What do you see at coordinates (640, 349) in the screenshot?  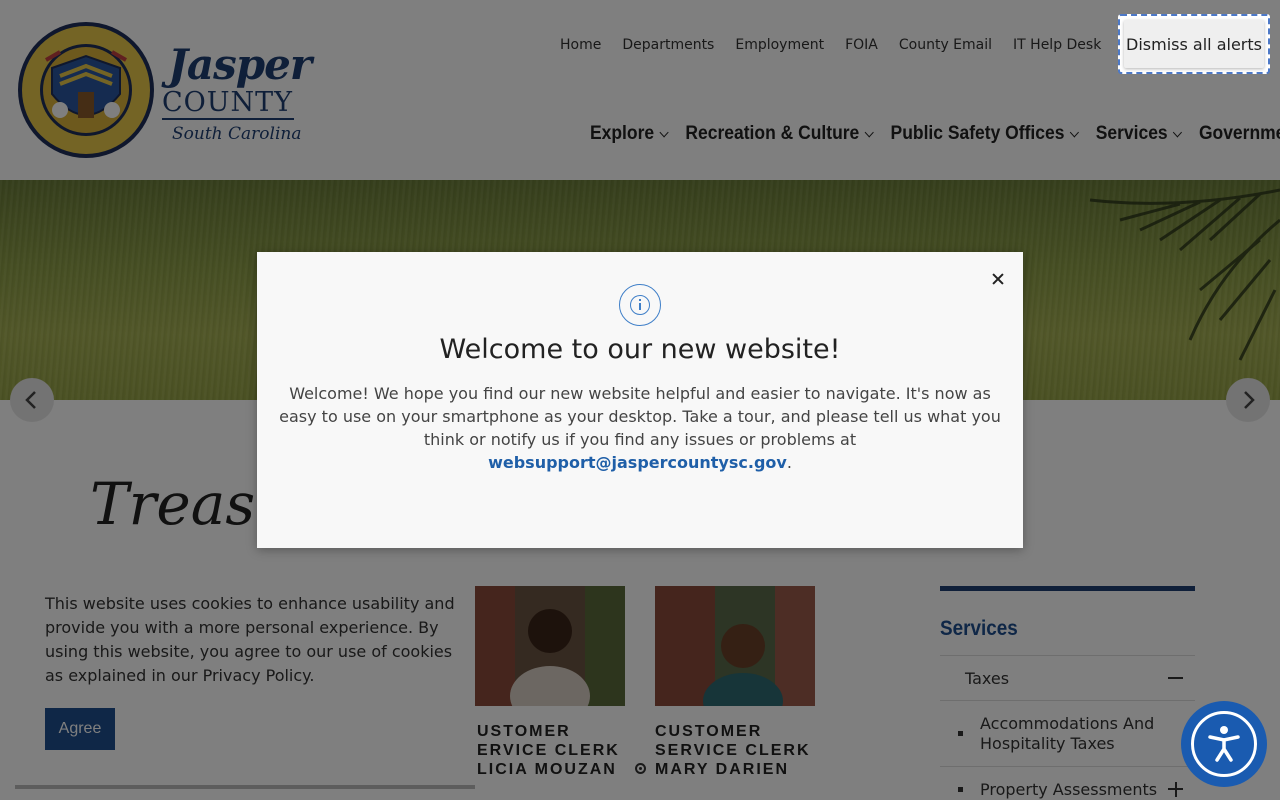 I see `modal-title: Welcome to our new website!` at bounding box center [640, 349].